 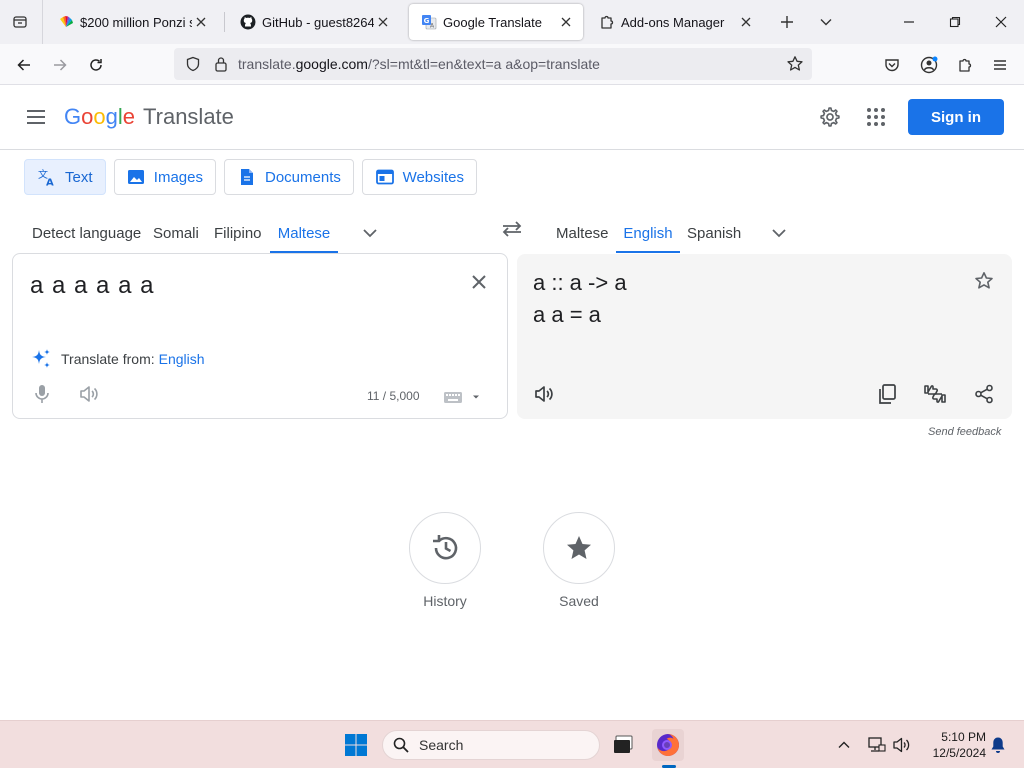 I want to click on firefox-icon, so click(x=668, y=745).